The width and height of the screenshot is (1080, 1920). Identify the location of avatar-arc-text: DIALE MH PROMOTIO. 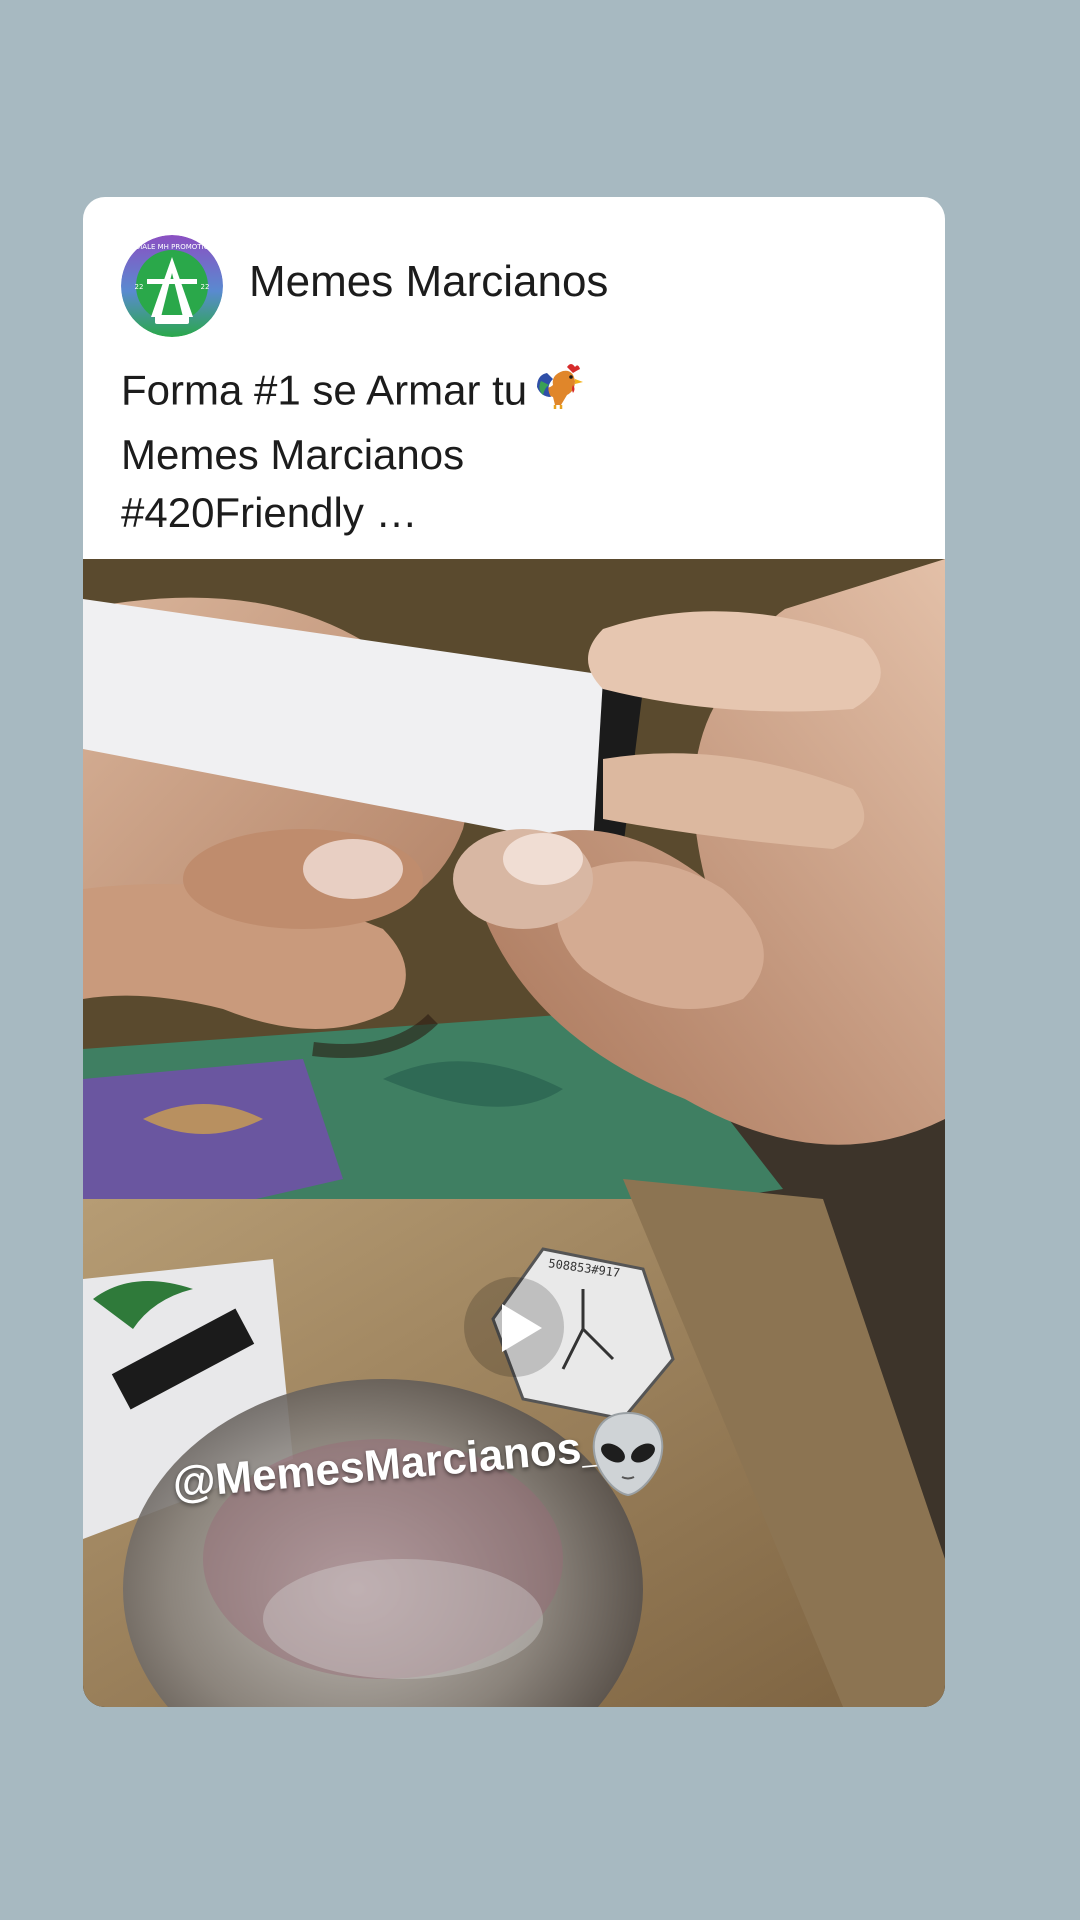
(172, 247).